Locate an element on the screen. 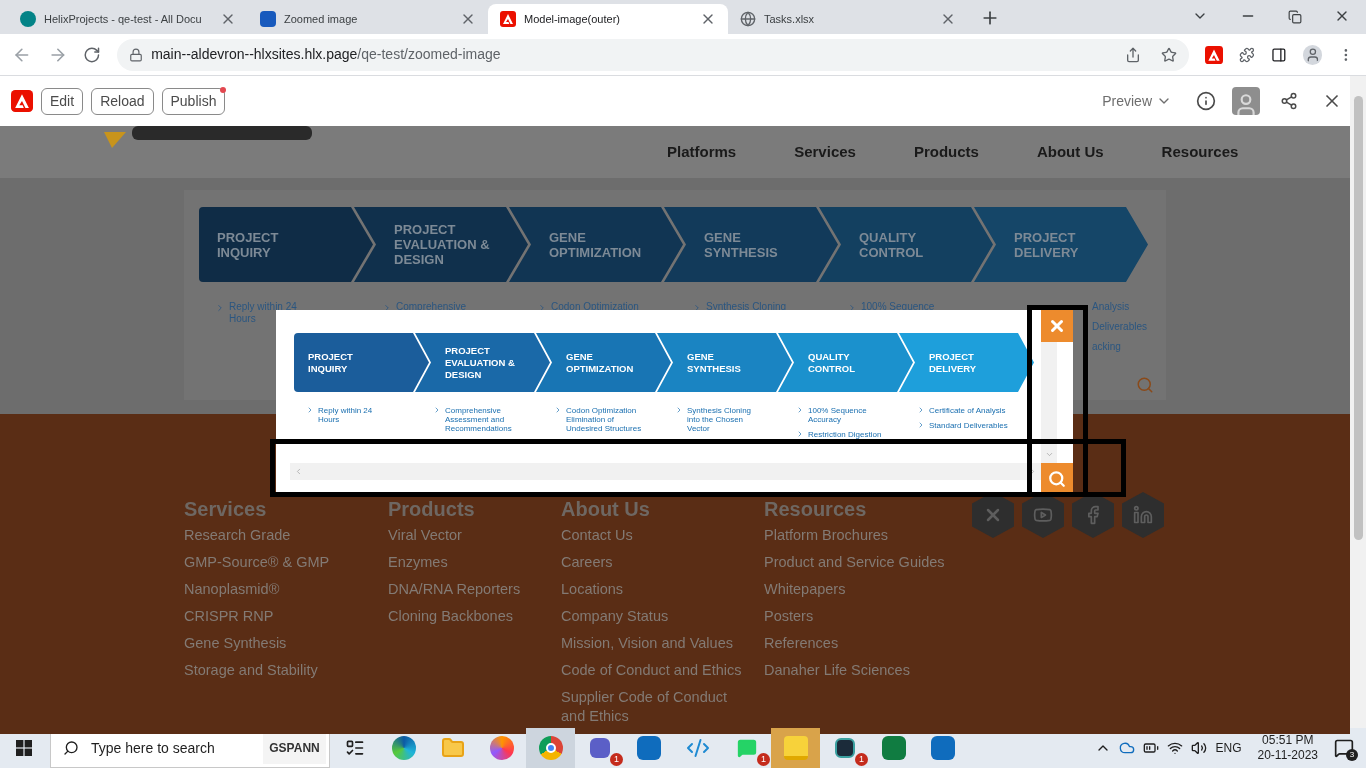 This screenshot has height=768, width=1366. profile-icon is located at coordinates (1312, 54).